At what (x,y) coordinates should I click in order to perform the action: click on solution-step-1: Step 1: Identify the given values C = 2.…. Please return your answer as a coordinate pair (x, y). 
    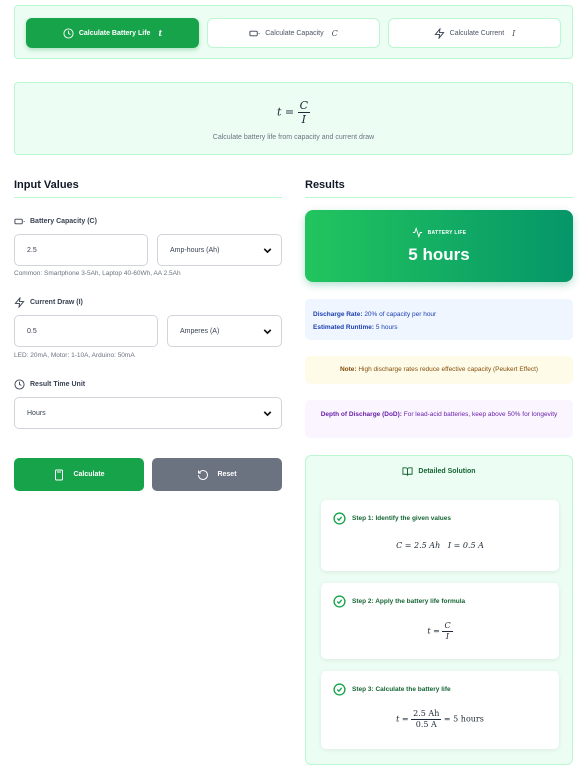
    Looking at the image, I should click on (440, 535).